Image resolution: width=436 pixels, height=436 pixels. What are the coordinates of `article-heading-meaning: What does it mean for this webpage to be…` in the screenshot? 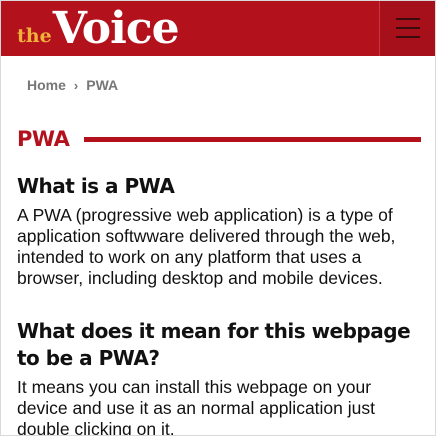 It's located at (214, 344).